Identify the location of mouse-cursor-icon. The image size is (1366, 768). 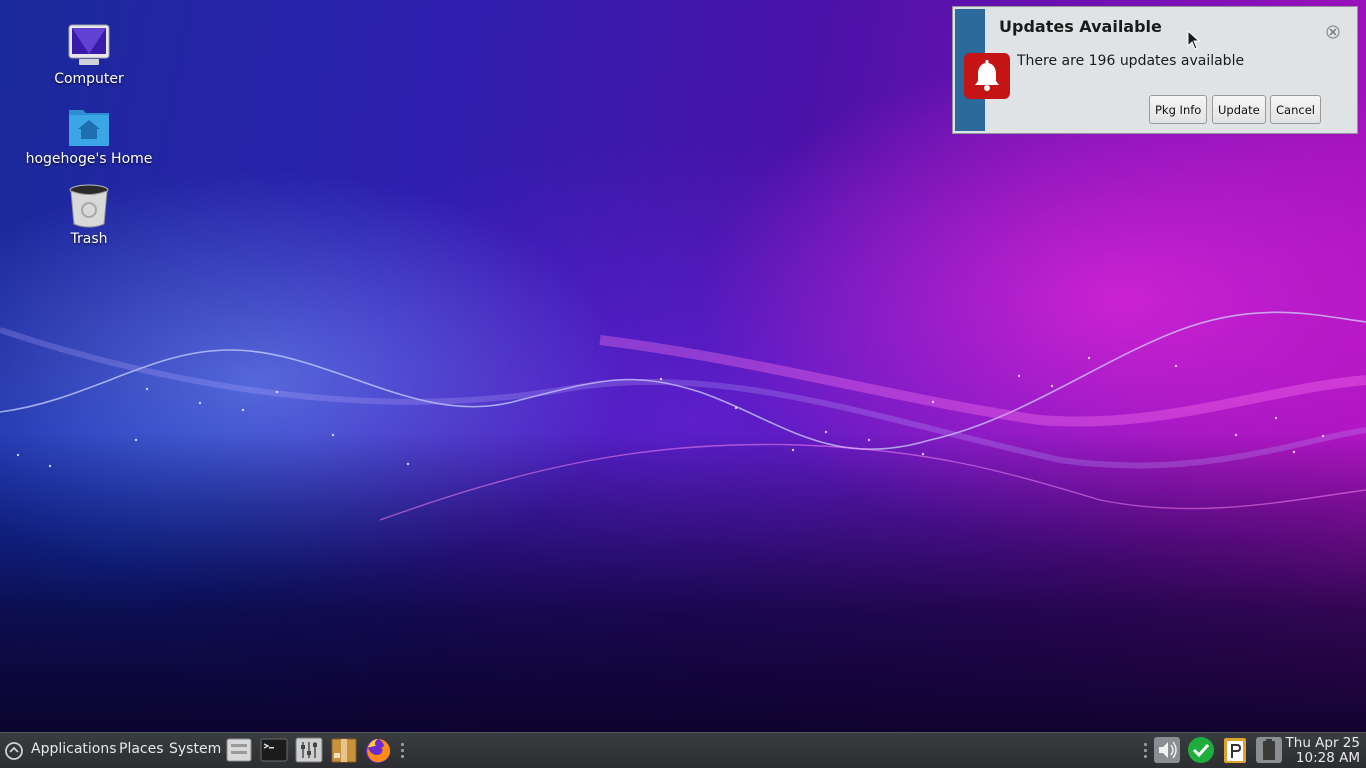
(1194, 40).